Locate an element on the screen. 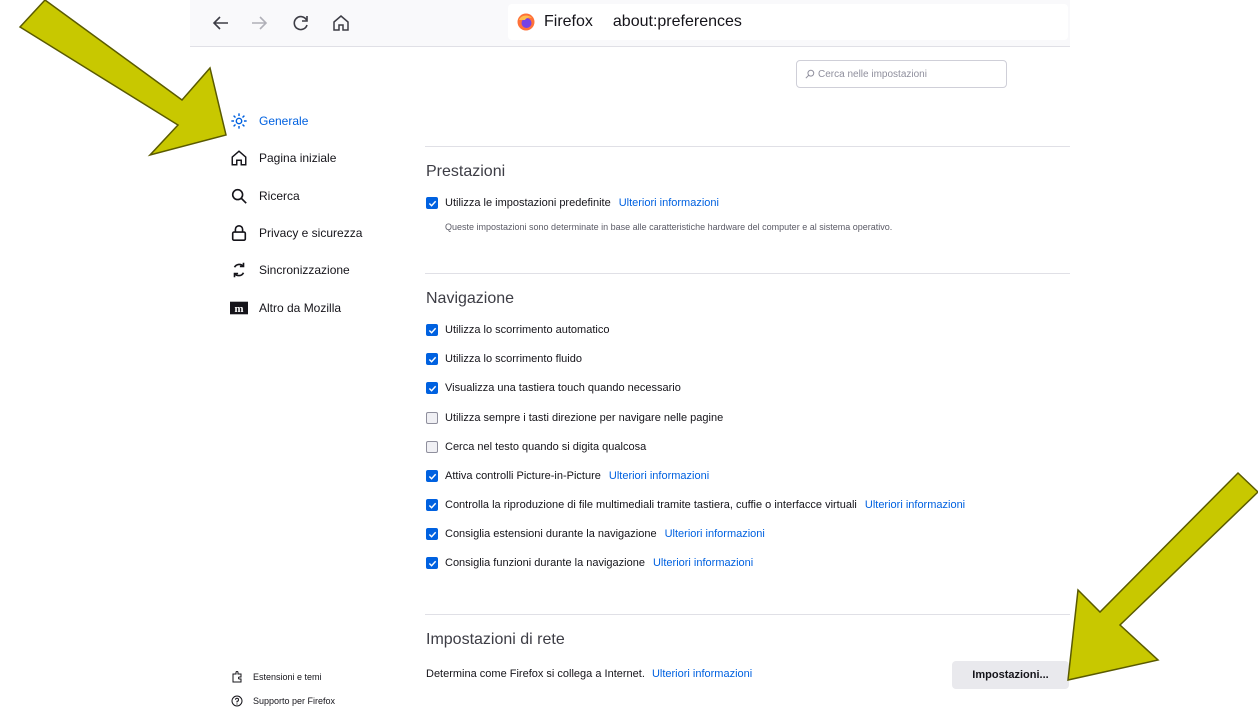  annotation-arrow-left is located at coordinates (122, 78).